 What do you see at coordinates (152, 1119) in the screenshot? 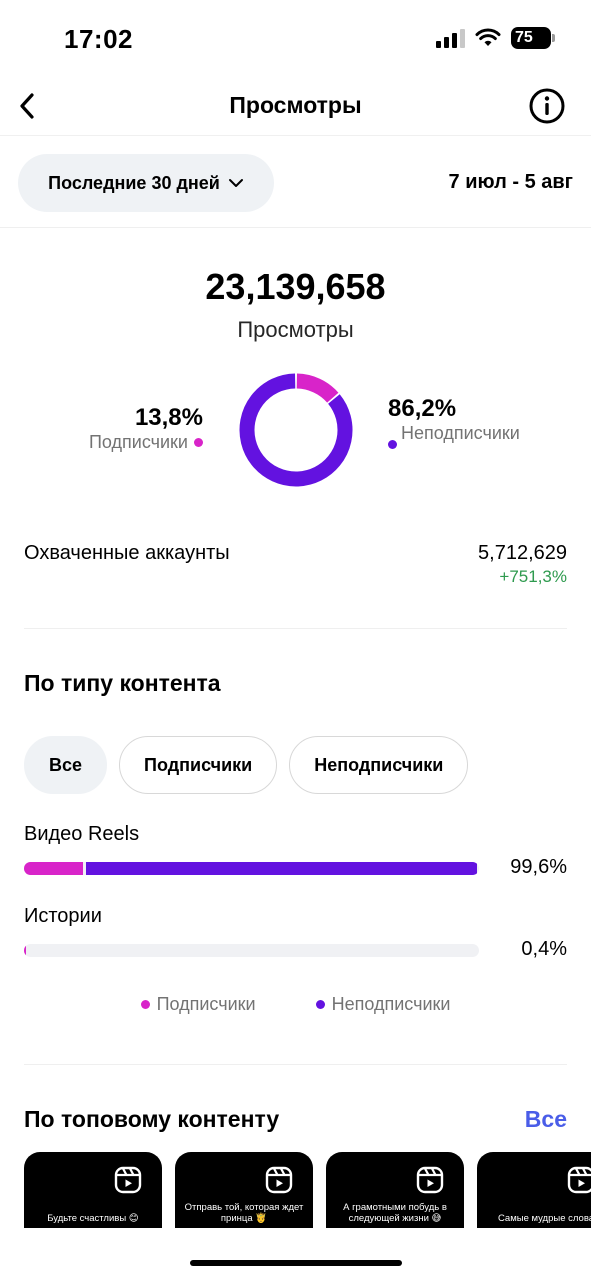
I see `section-title-top-content: По топовому контенту` at bounding box center [152, 1119].